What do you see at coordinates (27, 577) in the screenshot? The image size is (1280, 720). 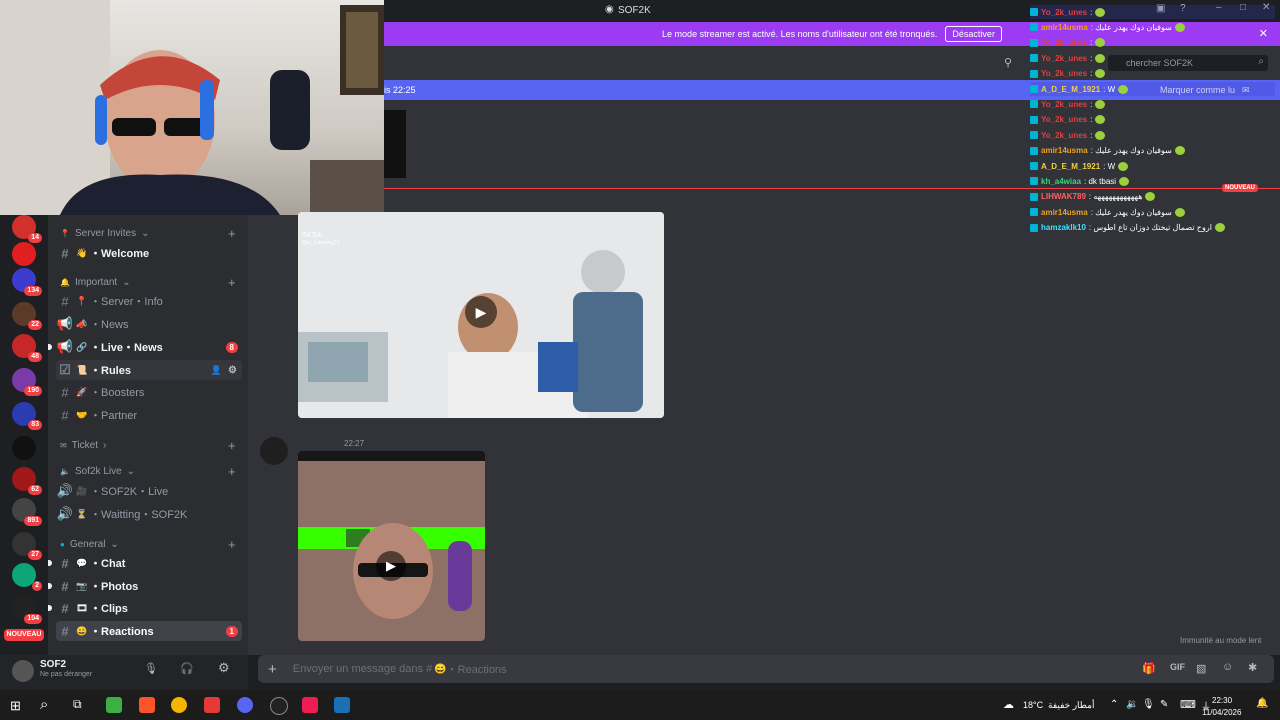 I see `server-icon: 2` at bounding box center [27, 577].